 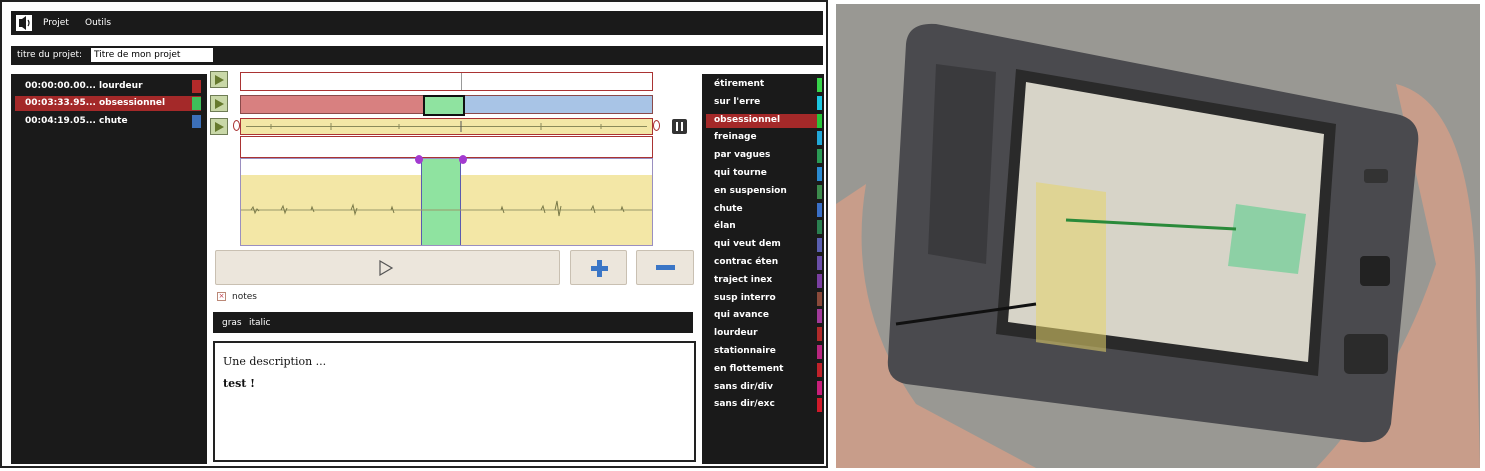 I want to click on bold-button: gras, so click(x=232, y=323).